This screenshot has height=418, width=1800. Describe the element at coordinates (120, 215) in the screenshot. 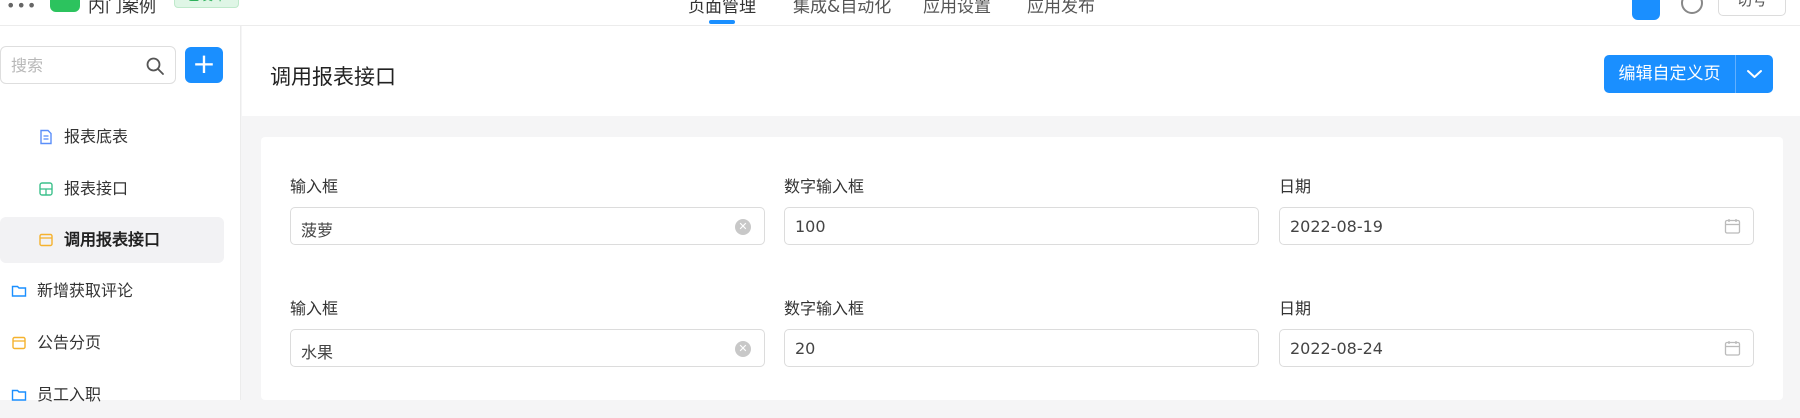

I see `sidebar: + 报表底表 报表接口 调用报表接口 新增获取评论` at that location.